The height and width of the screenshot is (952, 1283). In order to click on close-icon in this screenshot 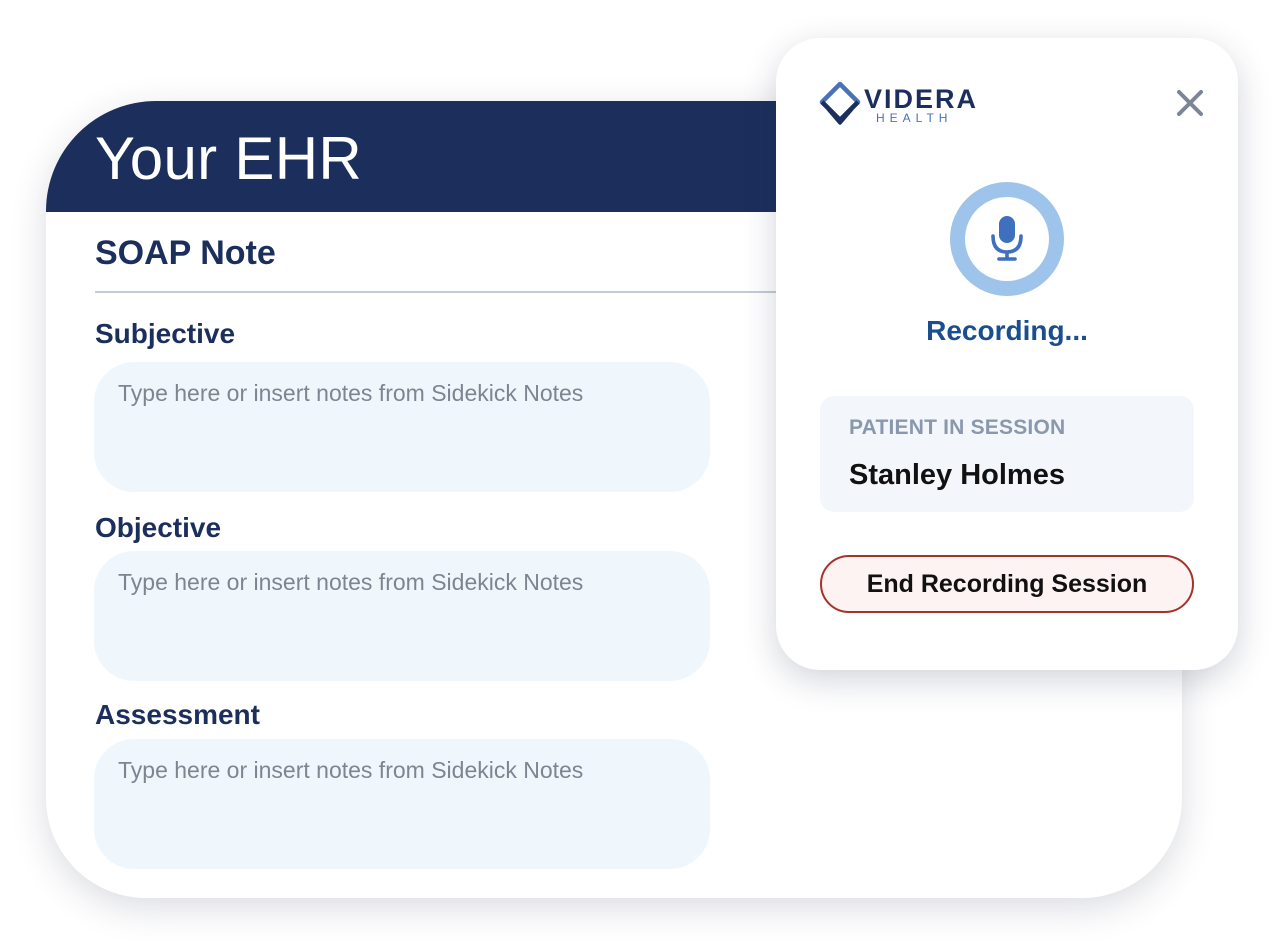, I will do `click(1190, 103)`.